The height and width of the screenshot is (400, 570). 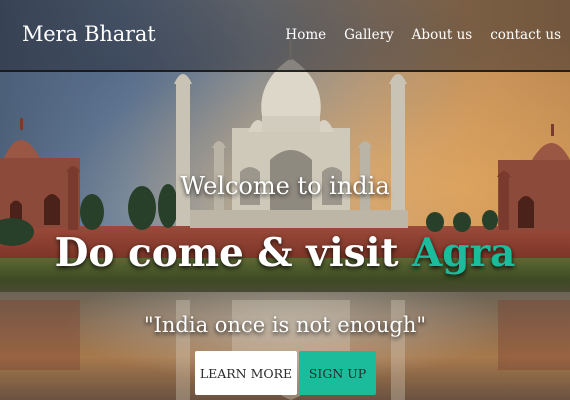 What do you see at coordinates (285, 325) in the screenshot?
I see `tagline: "India once is not enough"` at bounding box center [285, 325].